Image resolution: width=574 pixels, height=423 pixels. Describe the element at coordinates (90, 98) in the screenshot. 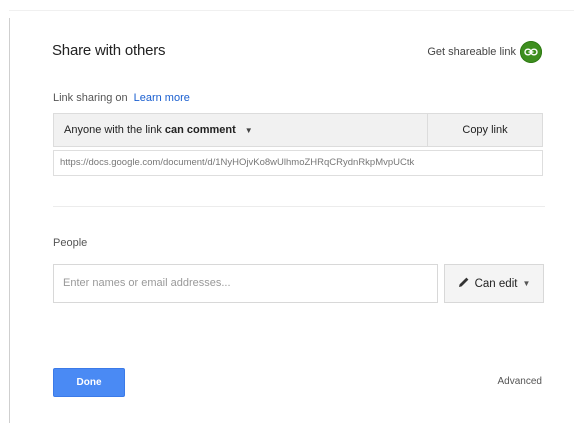

I see `link-sharing-status-label: Link sharing on` at that location.